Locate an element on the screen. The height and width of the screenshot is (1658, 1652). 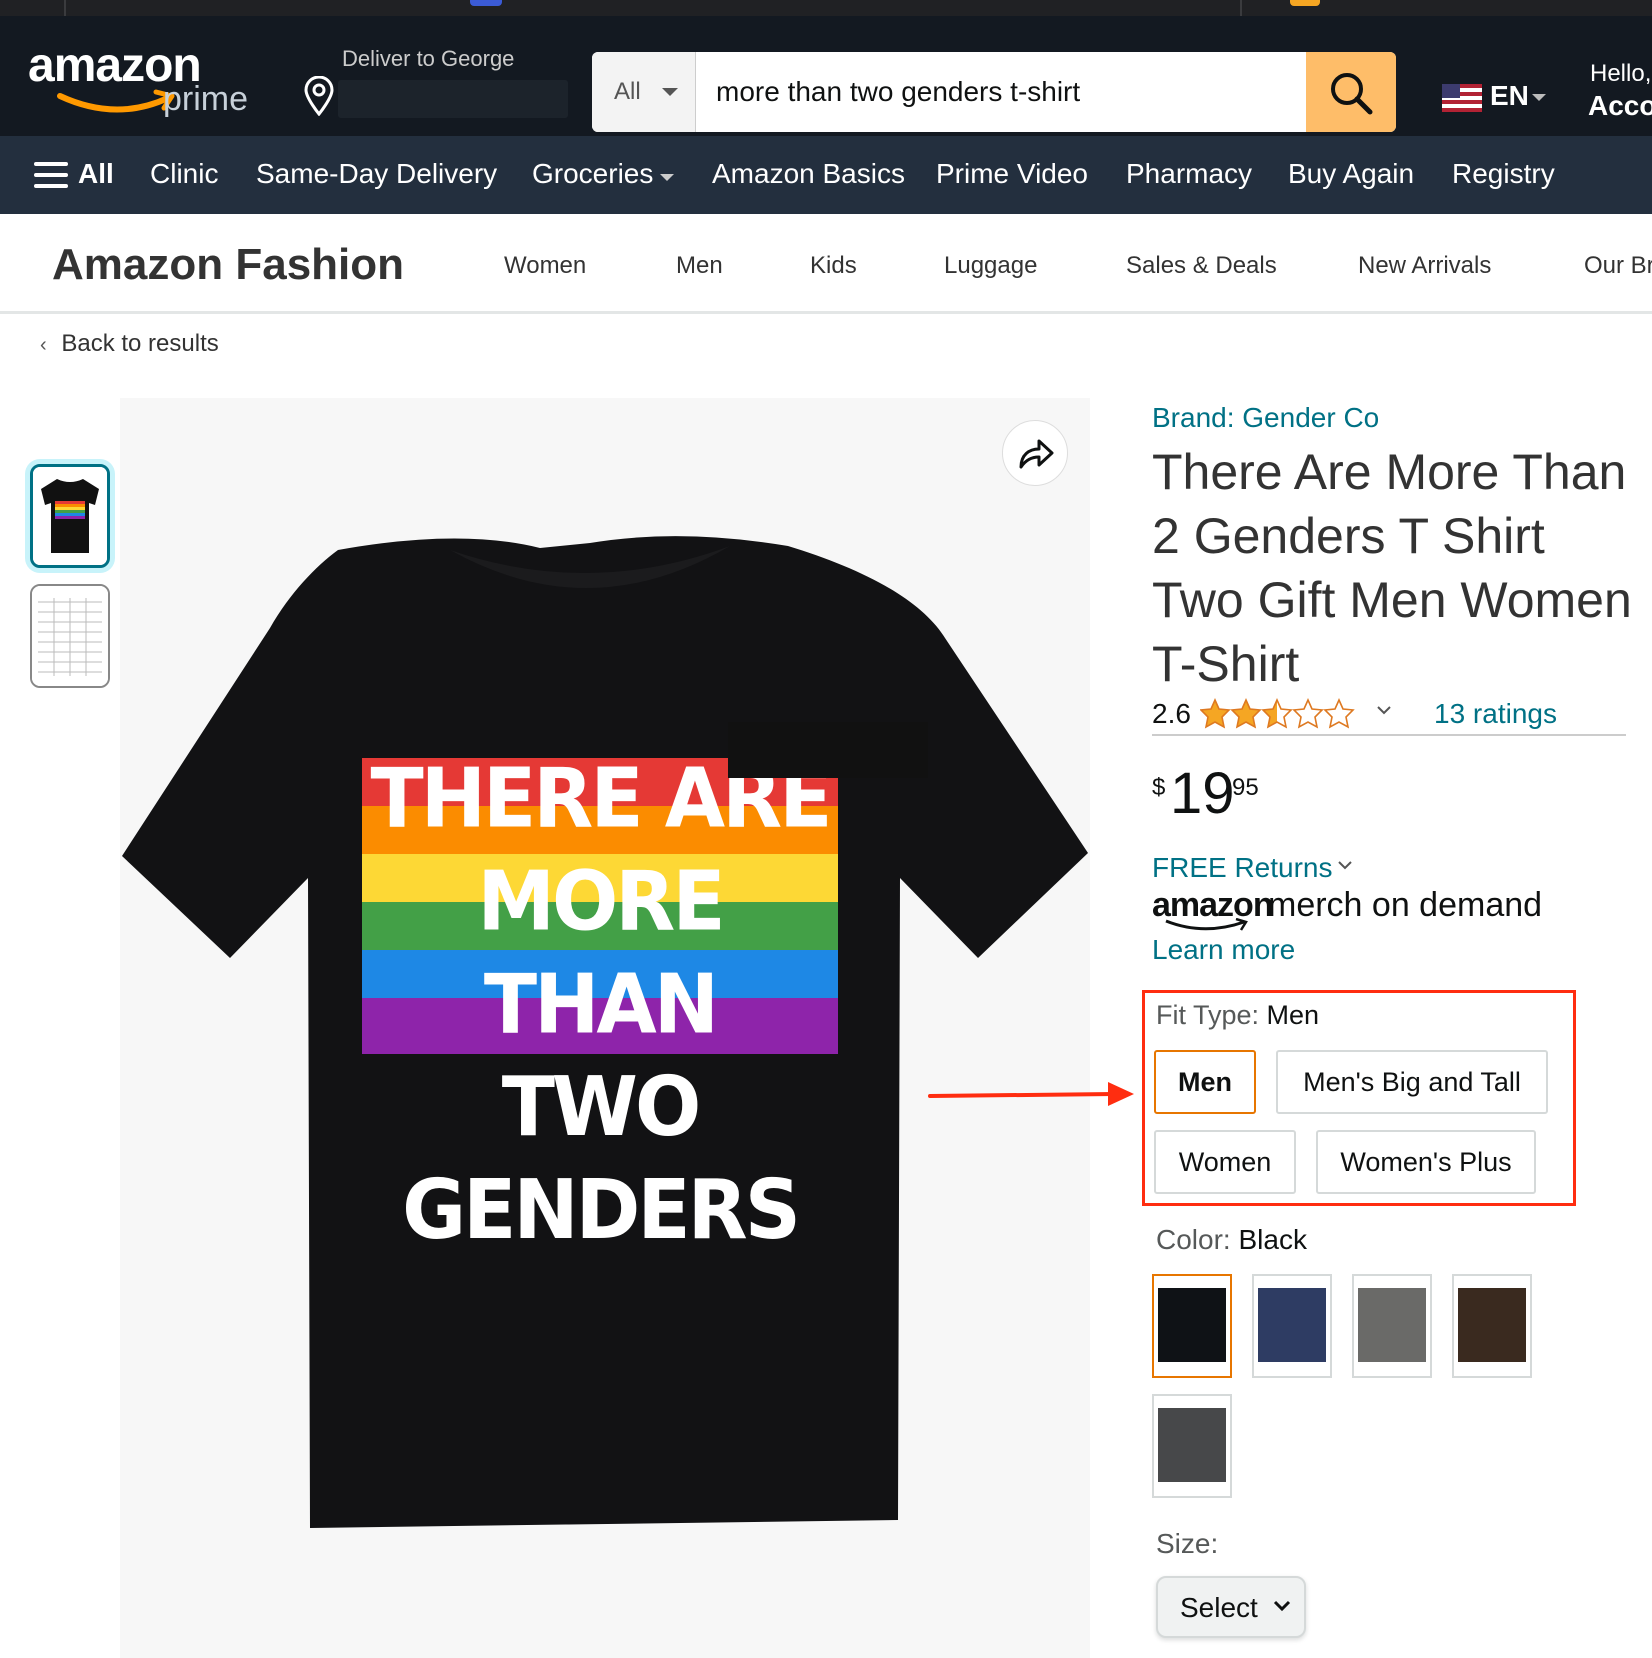
star-rating-icon is located at coordinates (1280, 714).